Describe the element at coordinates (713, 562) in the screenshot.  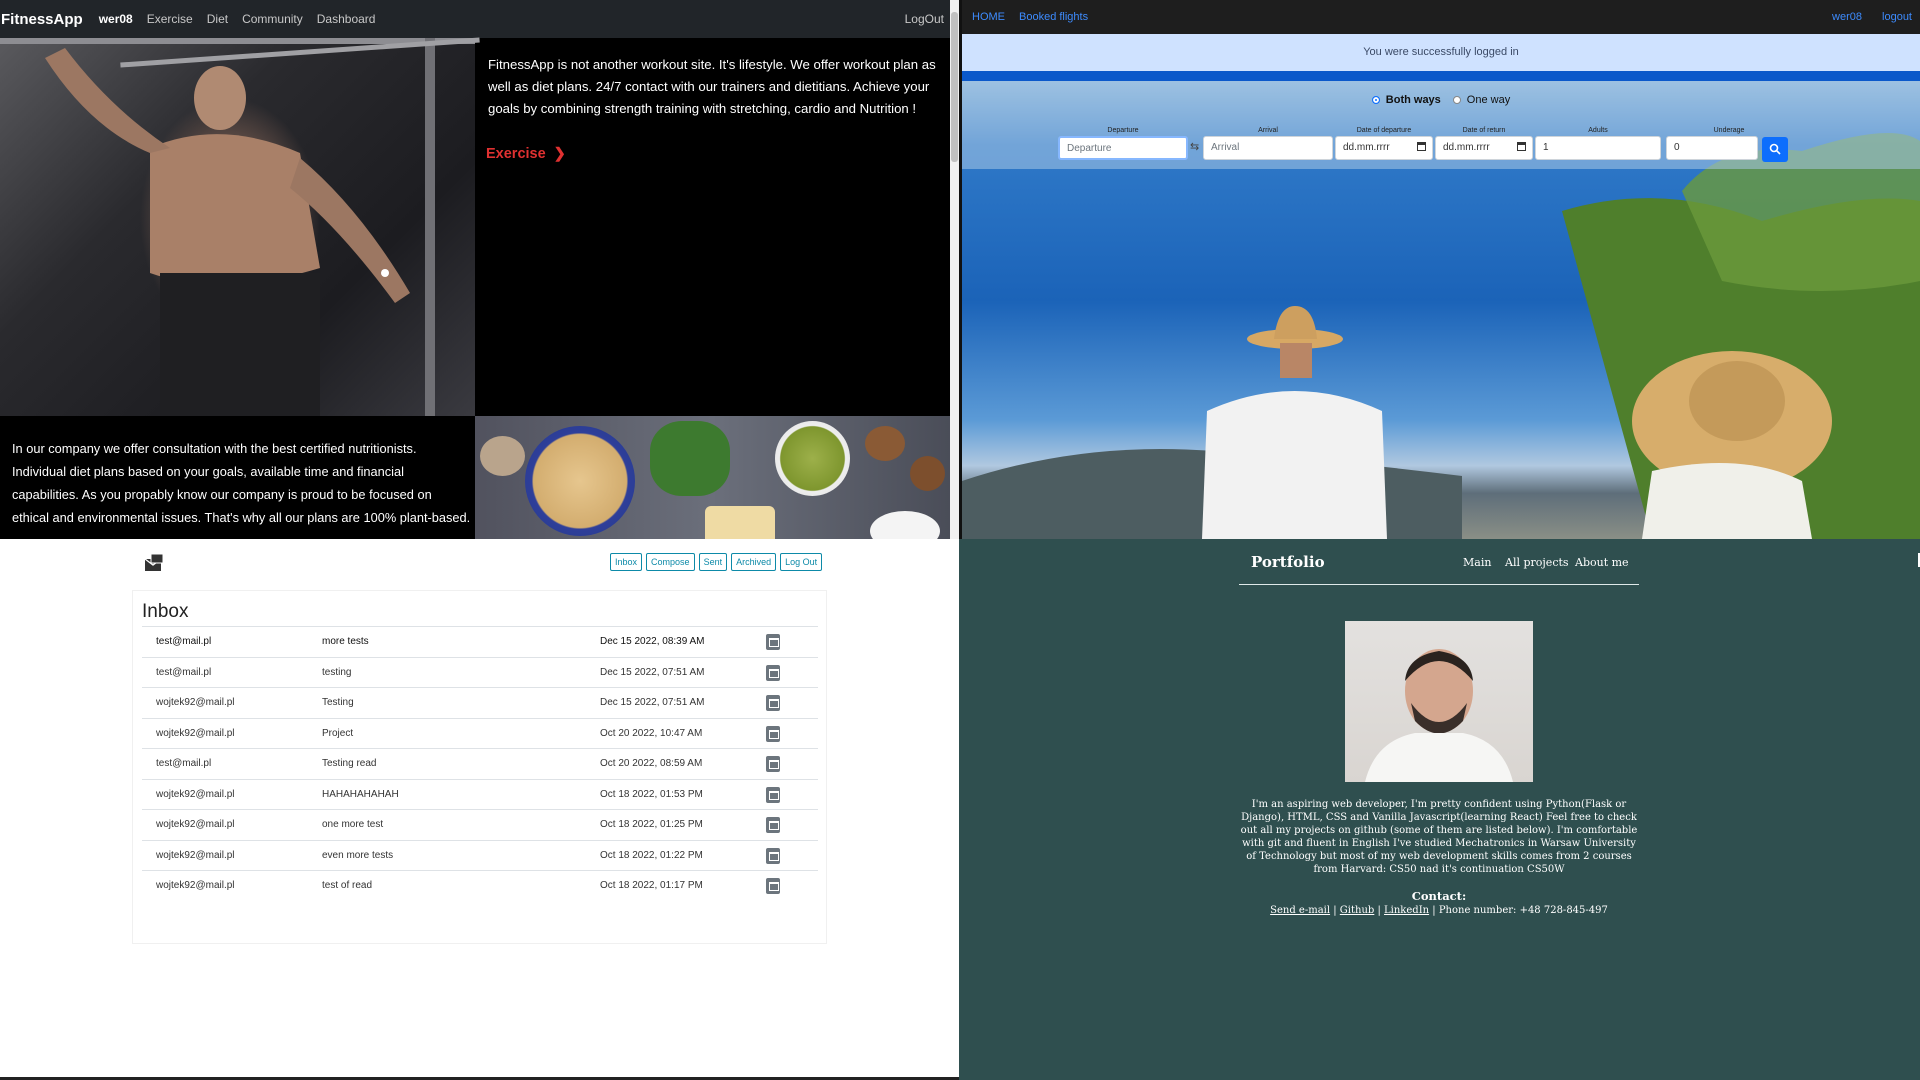
I see `sent-button: Sent` at that location.